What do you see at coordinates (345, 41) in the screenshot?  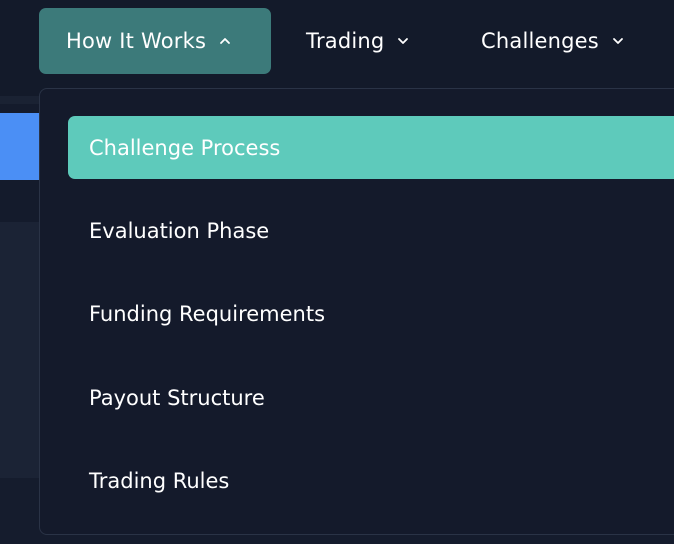 I see `nav-item-label: Trading` at bounding box center [345, 41].